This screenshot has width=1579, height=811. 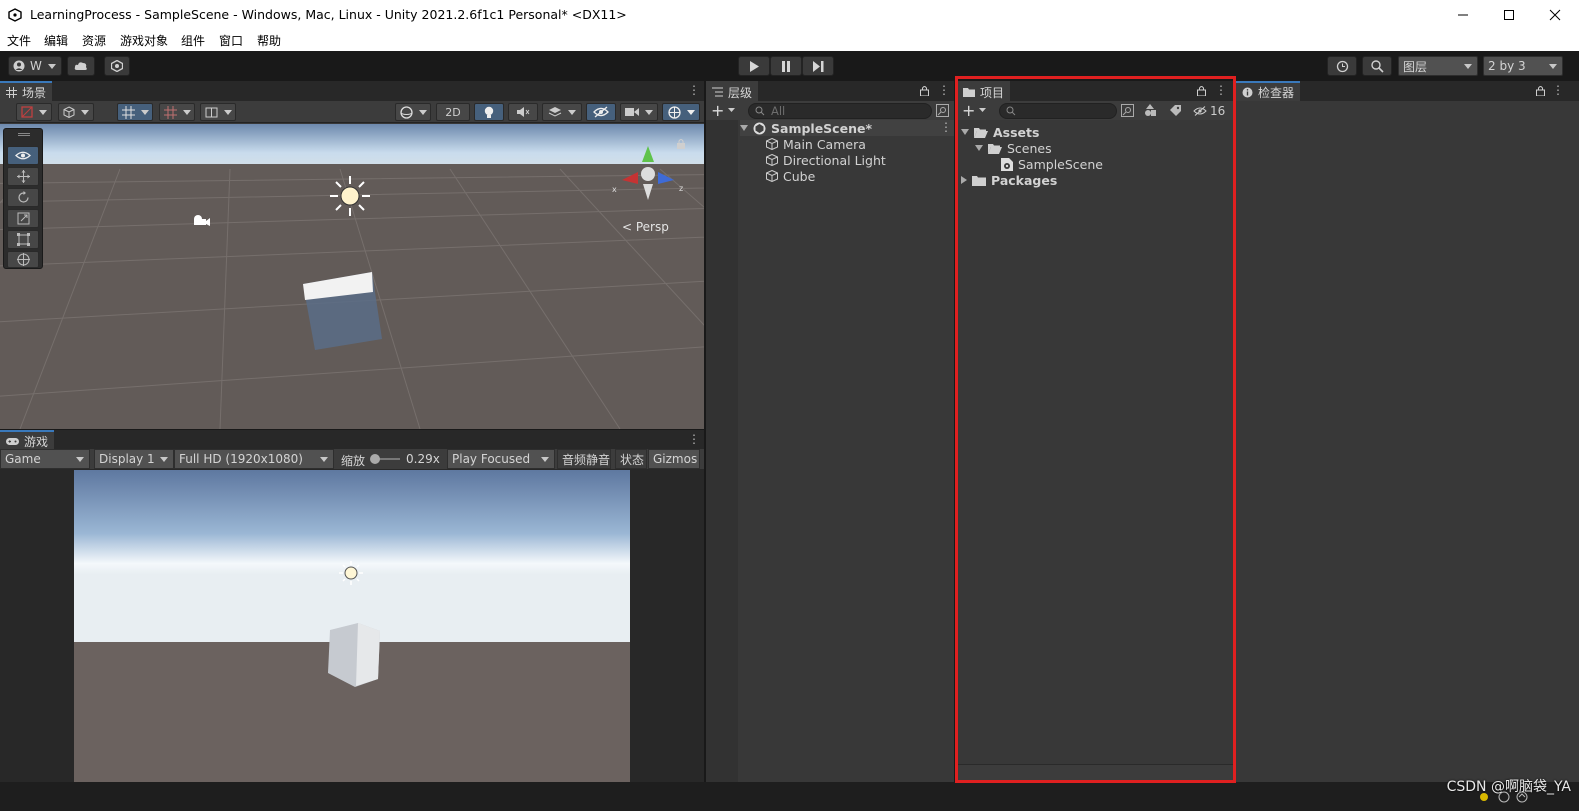 I want to click on gizmos-label: Gizmos, so click(x=675, y=459).